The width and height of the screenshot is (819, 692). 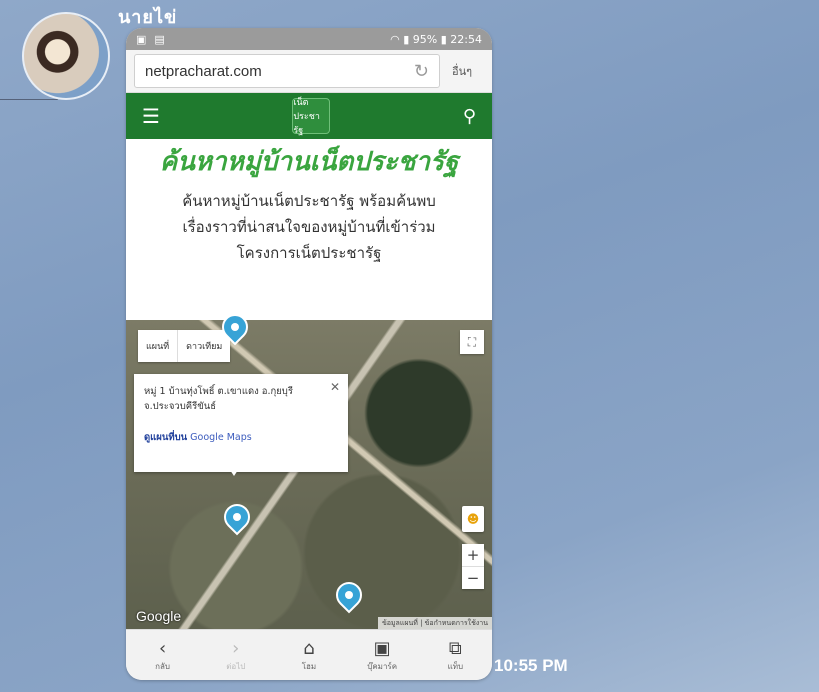 What do you see at coordinates (425, 39) in the screenshot?
I see `battery-percent: 95%` at bounding box center [425, 39].